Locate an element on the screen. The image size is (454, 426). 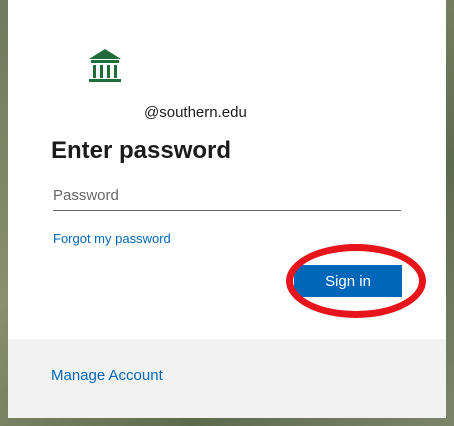
forgot-password-link: Forgot my password is located at coordinates (112, 238).